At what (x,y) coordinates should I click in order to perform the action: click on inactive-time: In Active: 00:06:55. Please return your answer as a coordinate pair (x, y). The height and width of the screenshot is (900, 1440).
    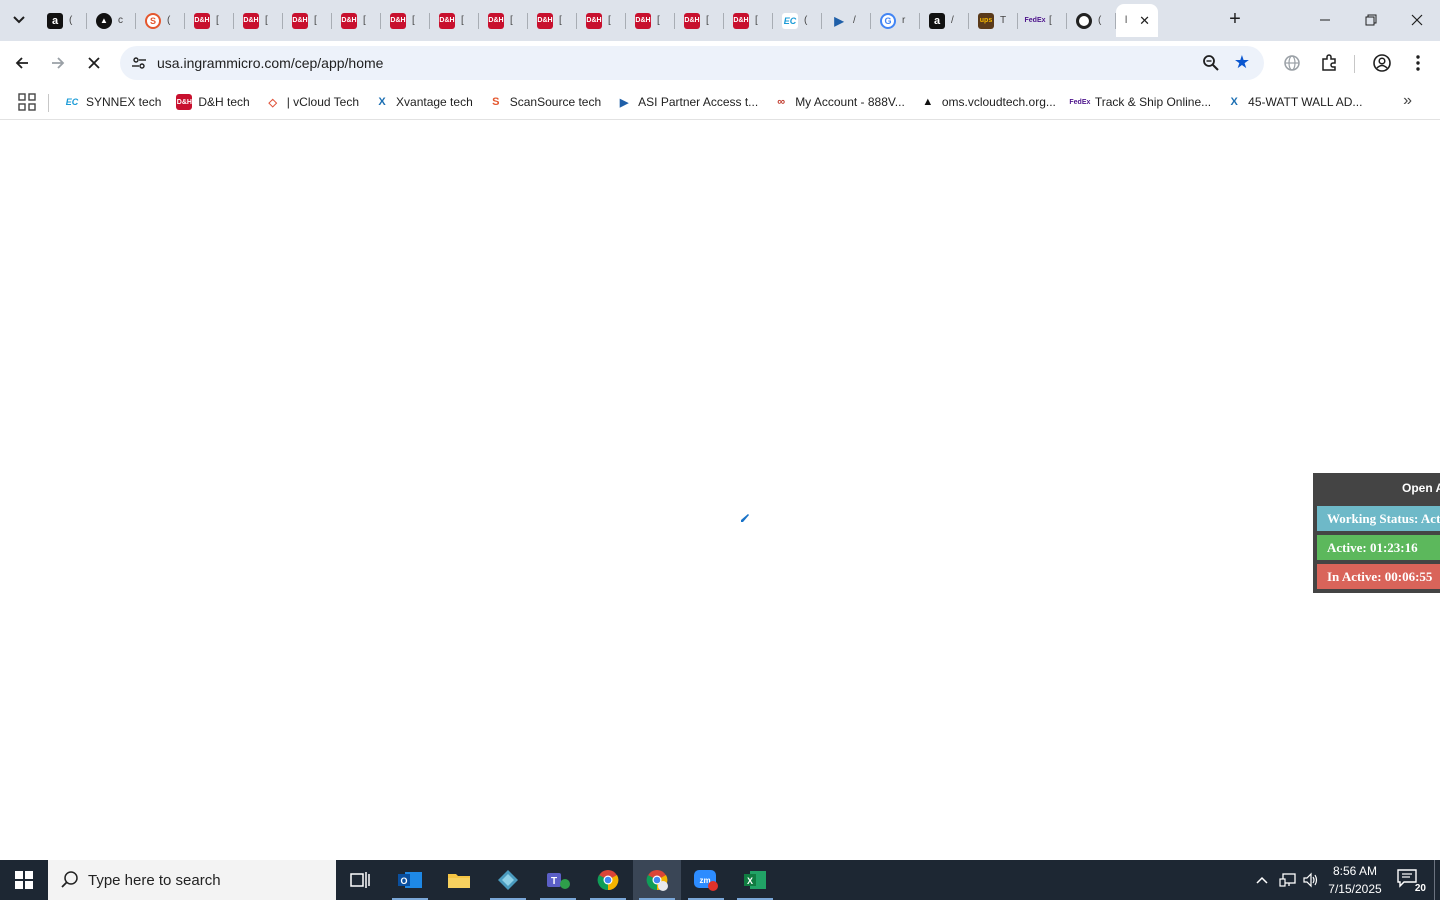
    Looking at the image, I should click on (1378, 576).